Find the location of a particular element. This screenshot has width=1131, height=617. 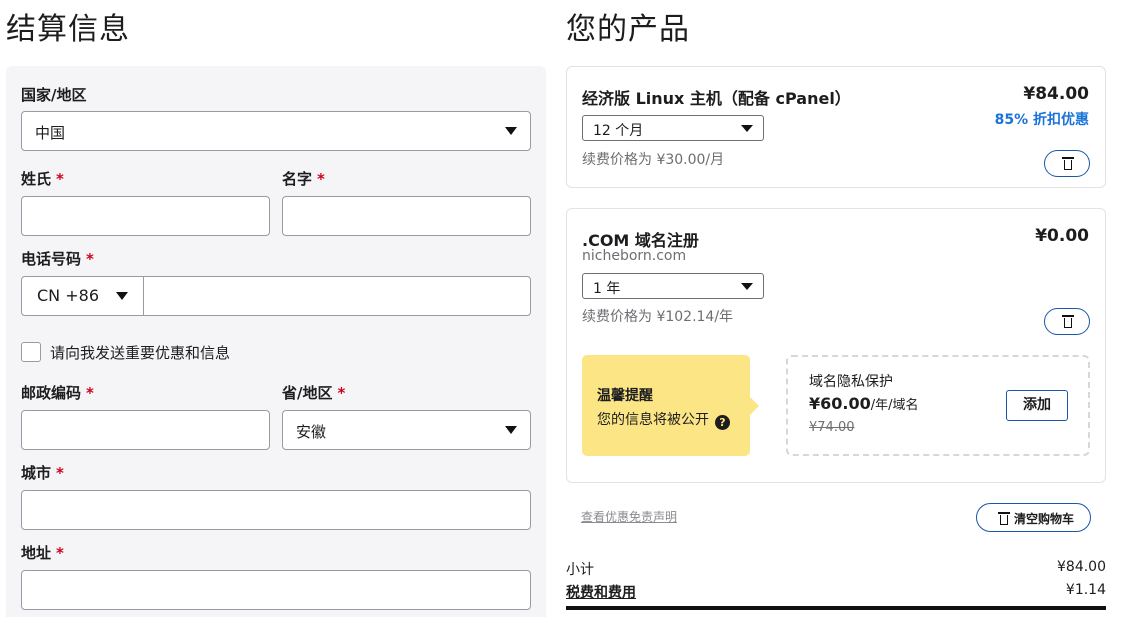

term-value: 12 个月 is located at coordinates (618, 131).